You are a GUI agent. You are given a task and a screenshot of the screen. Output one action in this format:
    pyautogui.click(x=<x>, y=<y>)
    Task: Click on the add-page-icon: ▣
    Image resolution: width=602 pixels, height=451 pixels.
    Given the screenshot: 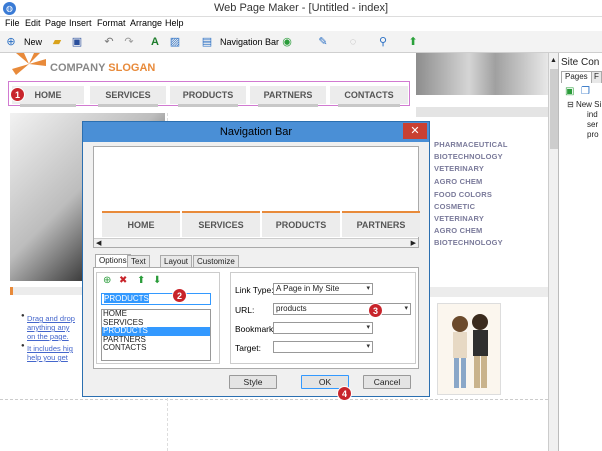 What is the action you would take?
    pyautogui.click(x=569, y=91)
    